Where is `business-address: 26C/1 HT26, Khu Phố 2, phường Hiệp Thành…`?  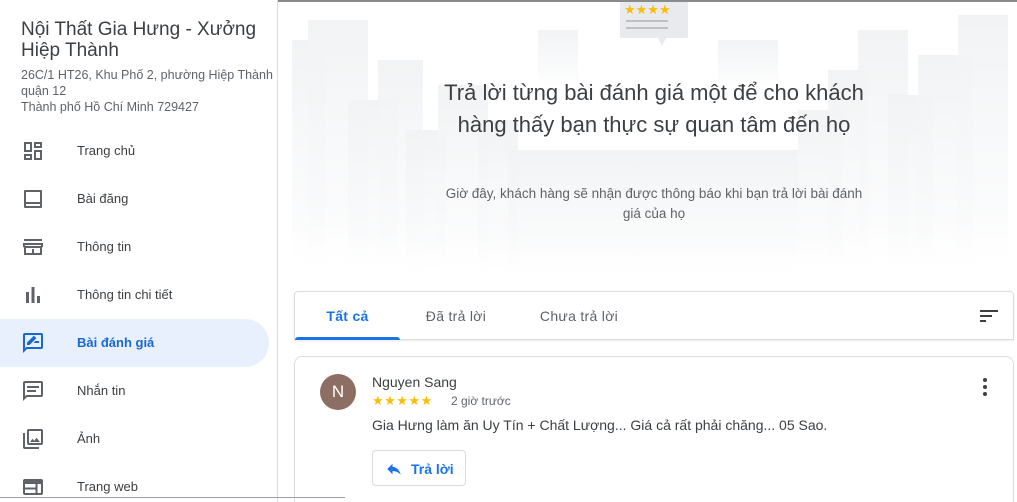 business-address: 26C/1 HT26, Khu Phố 2, phường Hiệp Thành… is located at coordinates (149, 91).